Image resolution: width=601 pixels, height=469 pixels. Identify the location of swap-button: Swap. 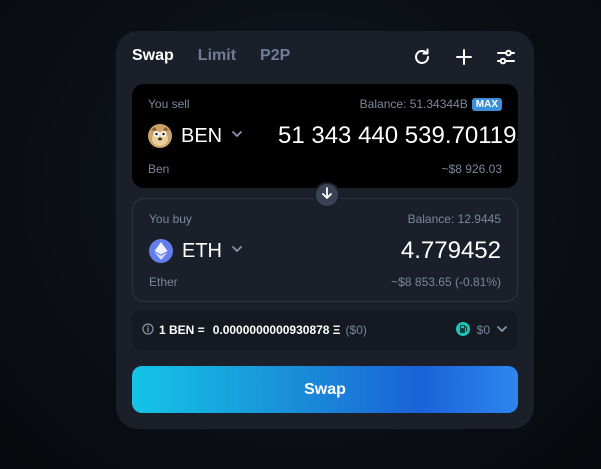
(325, 389).